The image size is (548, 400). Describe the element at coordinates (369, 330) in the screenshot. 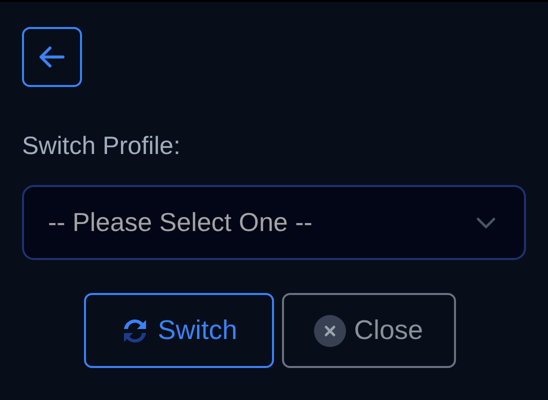

I see `close-button: Close` at that location.